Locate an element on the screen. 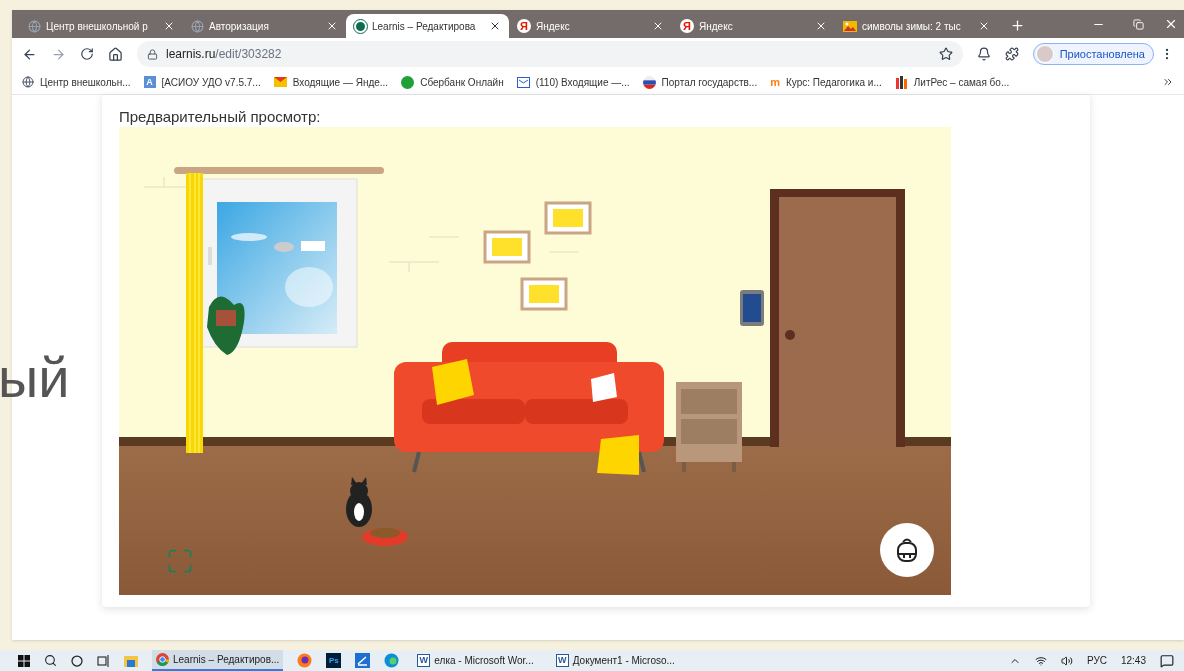 The image size is (1184, 671). volume-icon is located at coordinates (1066, 660).